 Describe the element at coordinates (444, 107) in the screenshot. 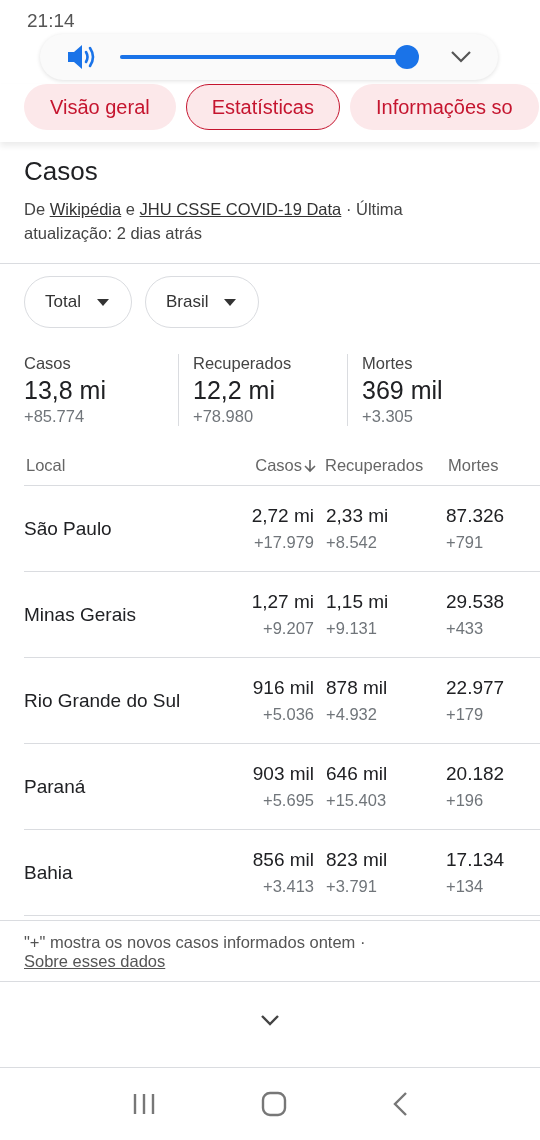

I see `tab: Informações so` at that location.